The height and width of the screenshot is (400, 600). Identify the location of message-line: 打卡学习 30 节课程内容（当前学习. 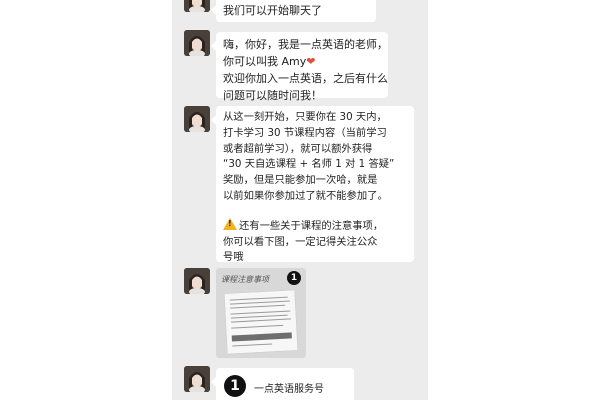
(305, 132).